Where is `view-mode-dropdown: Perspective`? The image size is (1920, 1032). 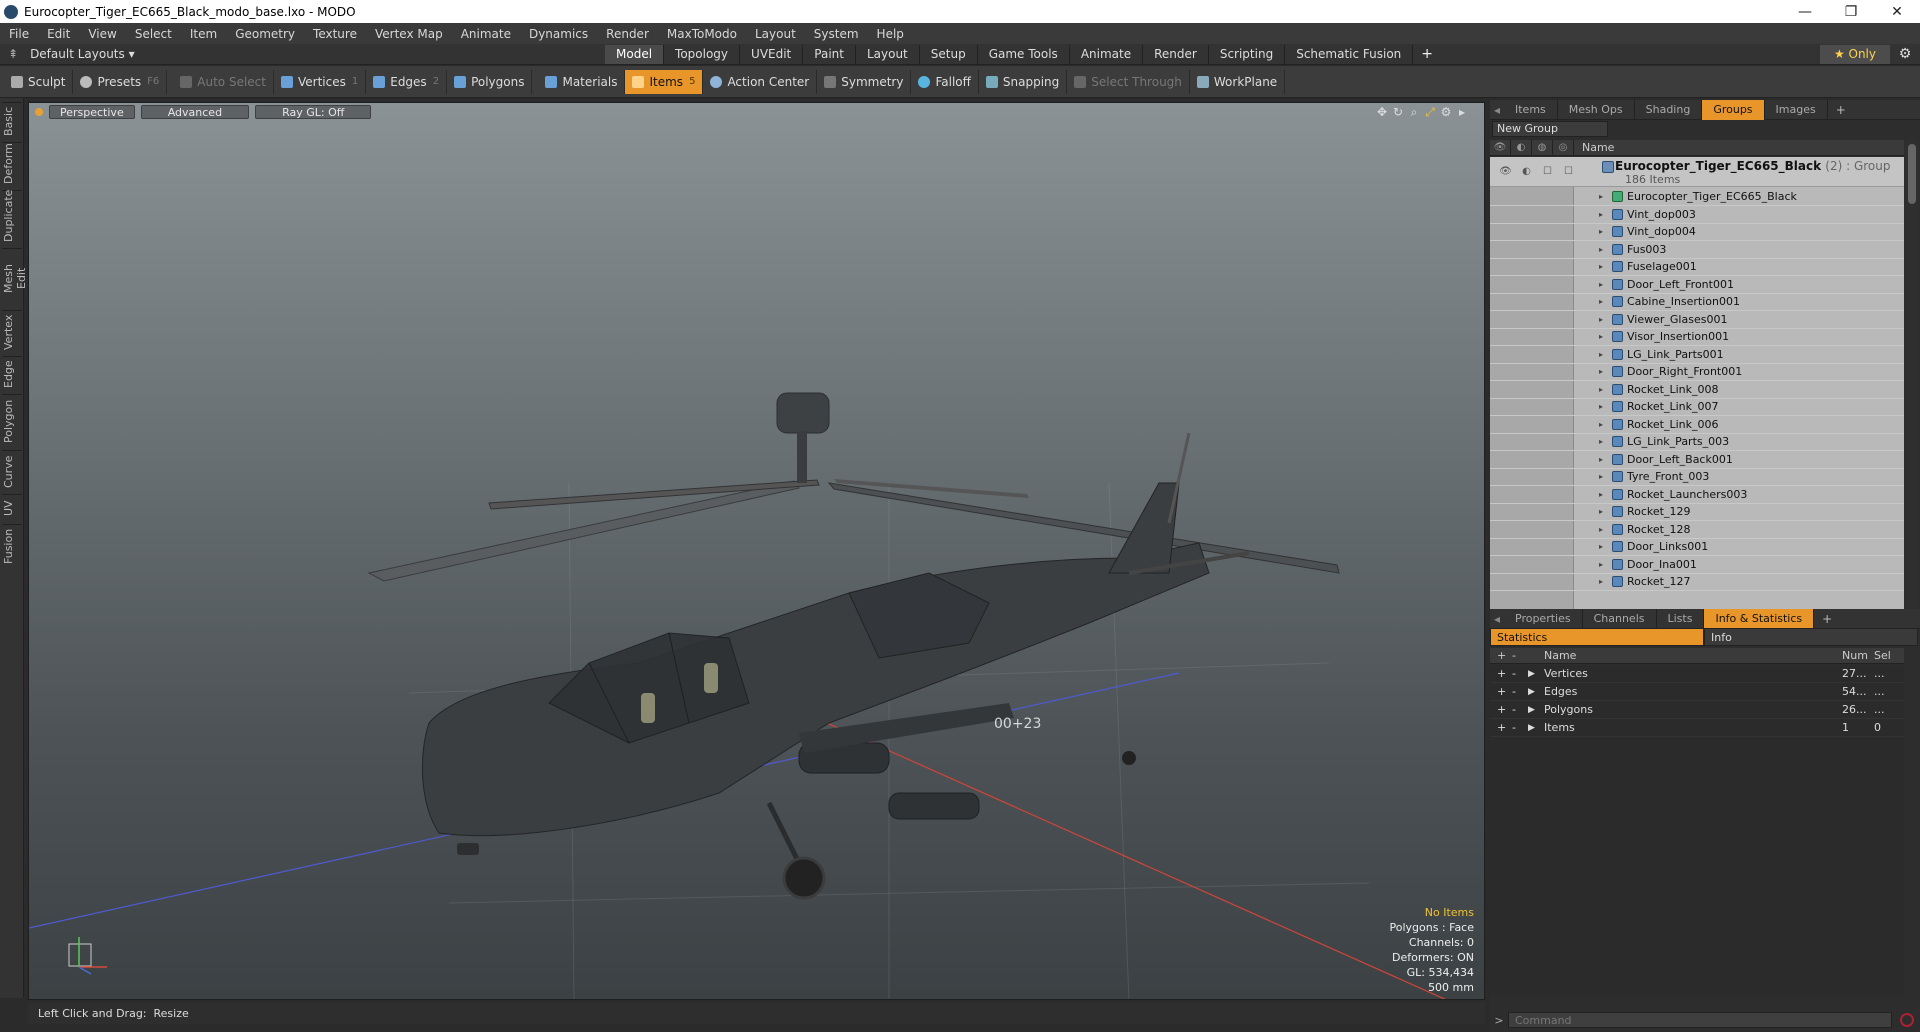 view-mode-dropdown: Perspective is located at coordinates (92, 112).